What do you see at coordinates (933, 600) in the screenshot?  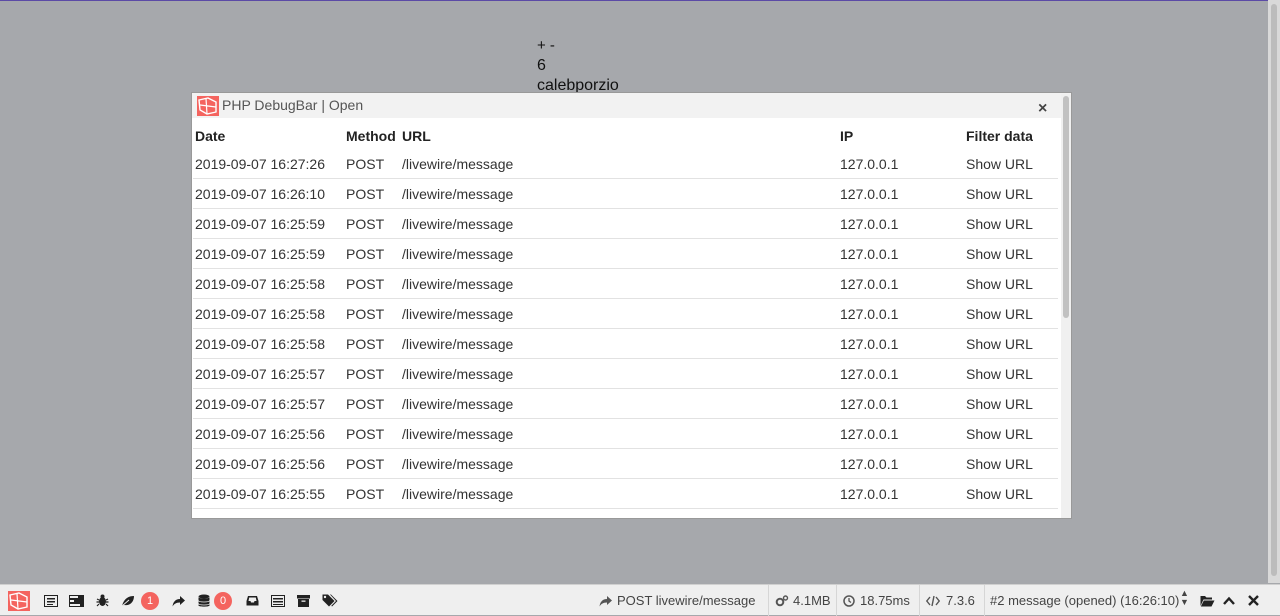 I see `code-icon` at bounding box center [933, 600].